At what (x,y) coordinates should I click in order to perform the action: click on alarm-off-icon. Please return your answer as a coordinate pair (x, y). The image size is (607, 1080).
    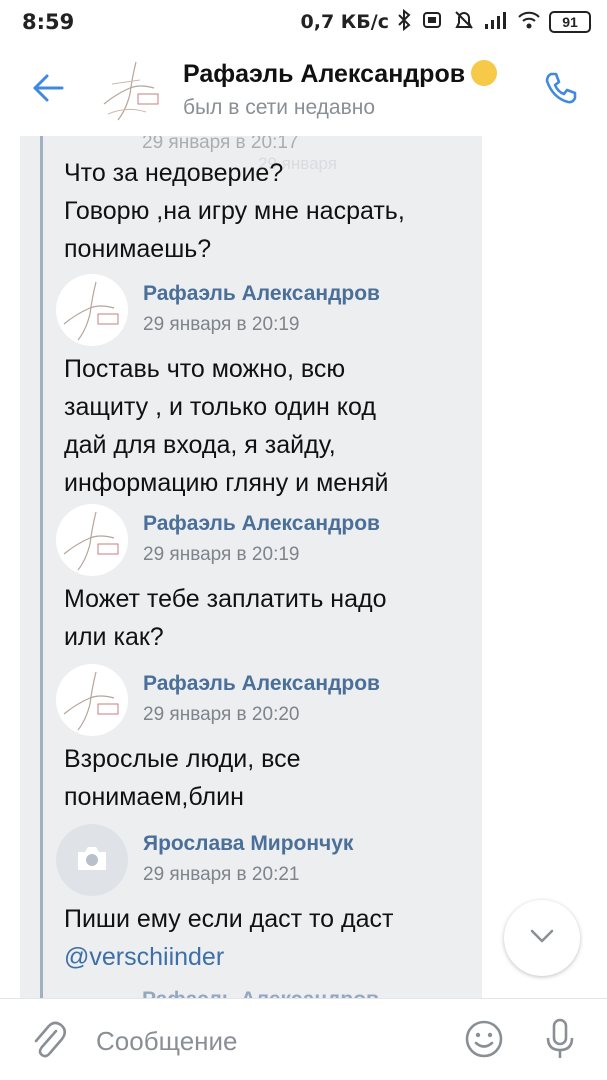
    Looking at the image, I should click on (464, 22).